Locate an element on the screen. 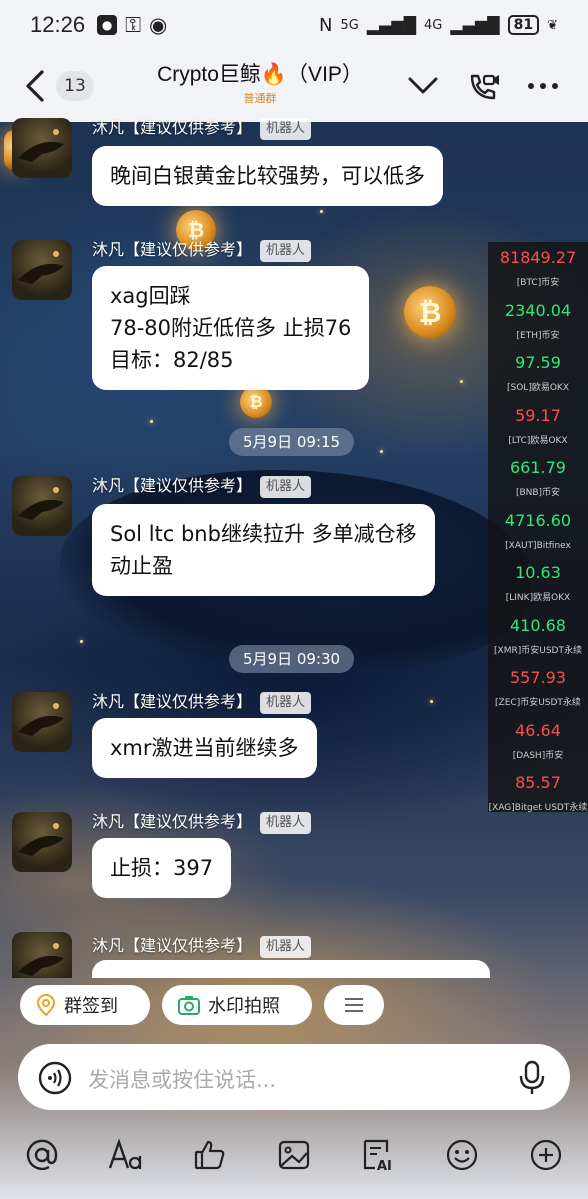 The height and width of the screenshot is (1199, 588). group-type-label: 普通群 is located at coordinates (260, 98).